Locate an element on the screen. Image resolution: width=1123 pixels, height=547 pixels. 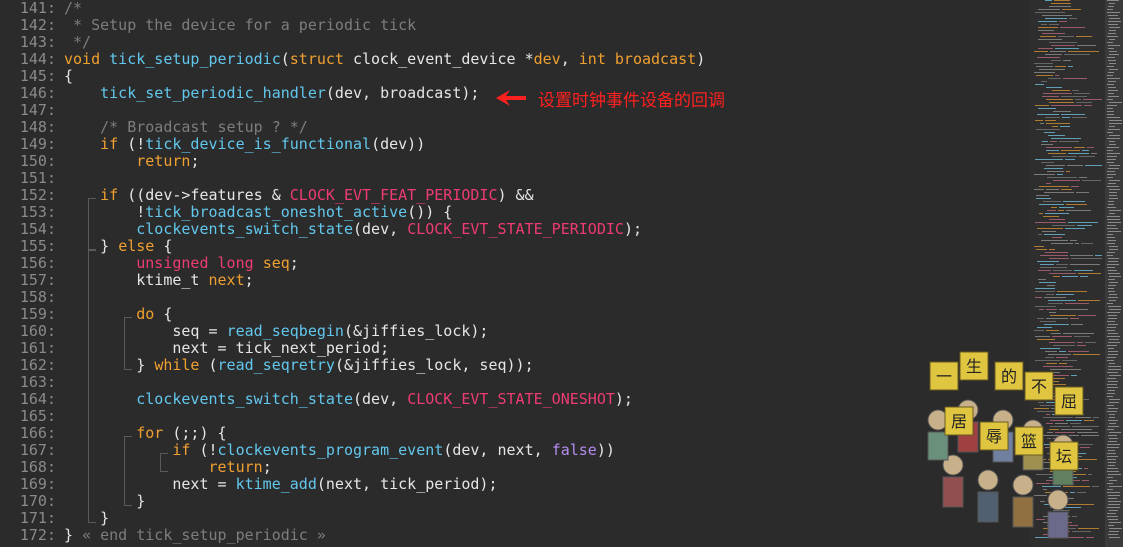
line-number: 155: is located at coordinates (37, 246).